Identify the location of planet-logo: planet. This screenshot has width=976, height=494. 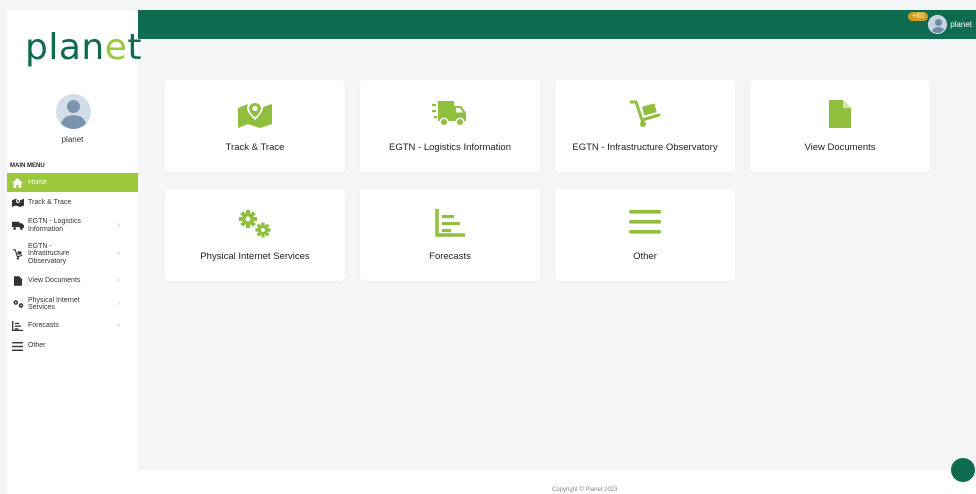
(83, 48).